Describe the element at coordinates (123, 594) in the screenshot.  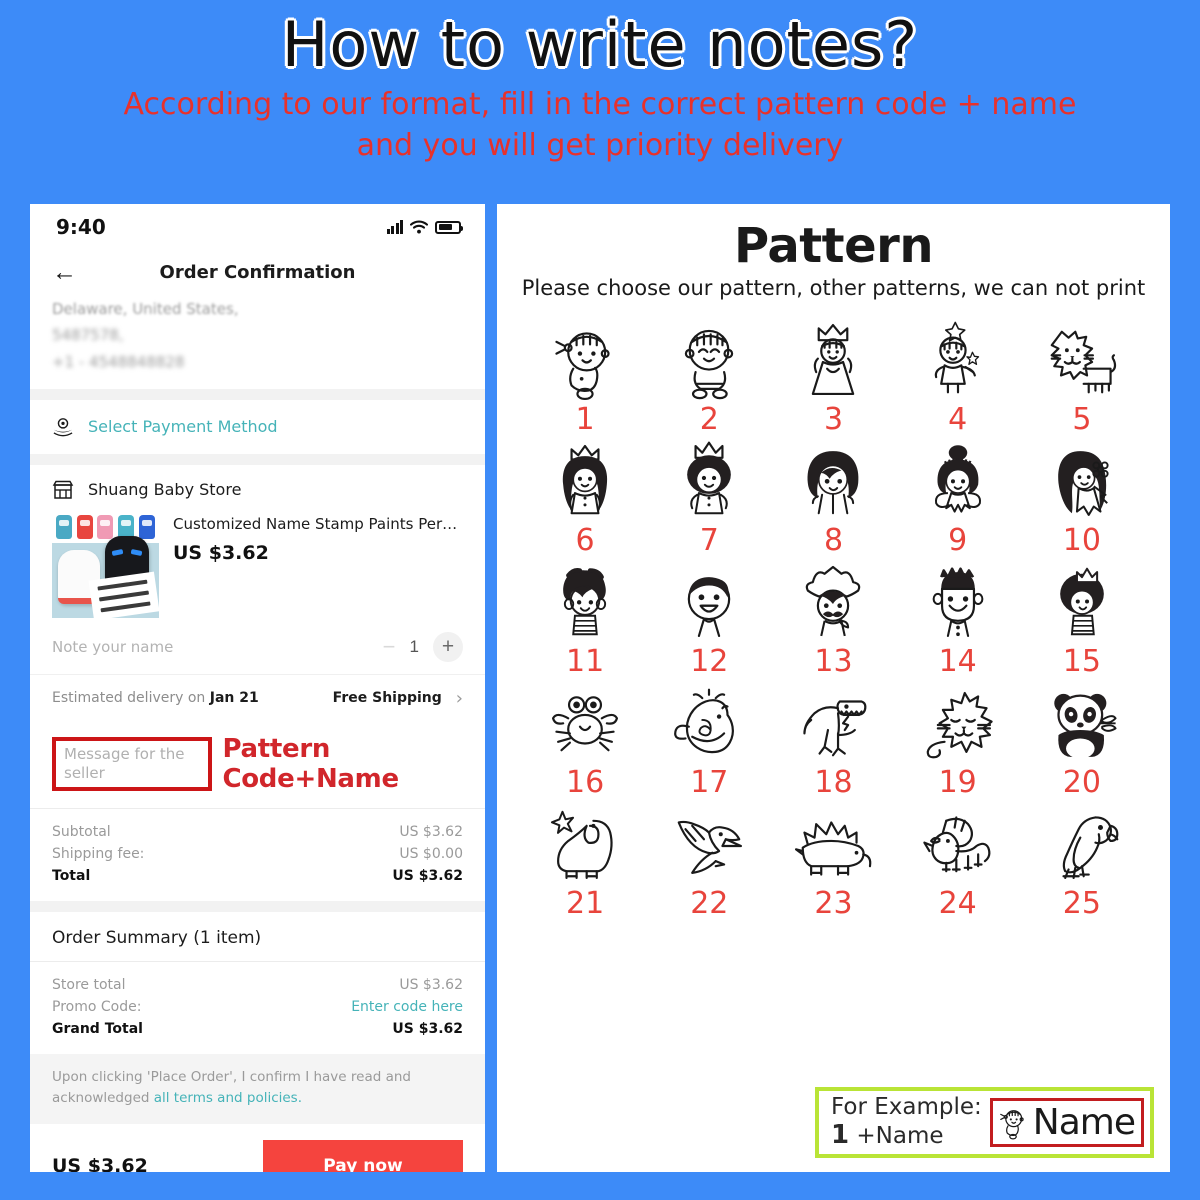
I see `printed-name-labels` at that location.